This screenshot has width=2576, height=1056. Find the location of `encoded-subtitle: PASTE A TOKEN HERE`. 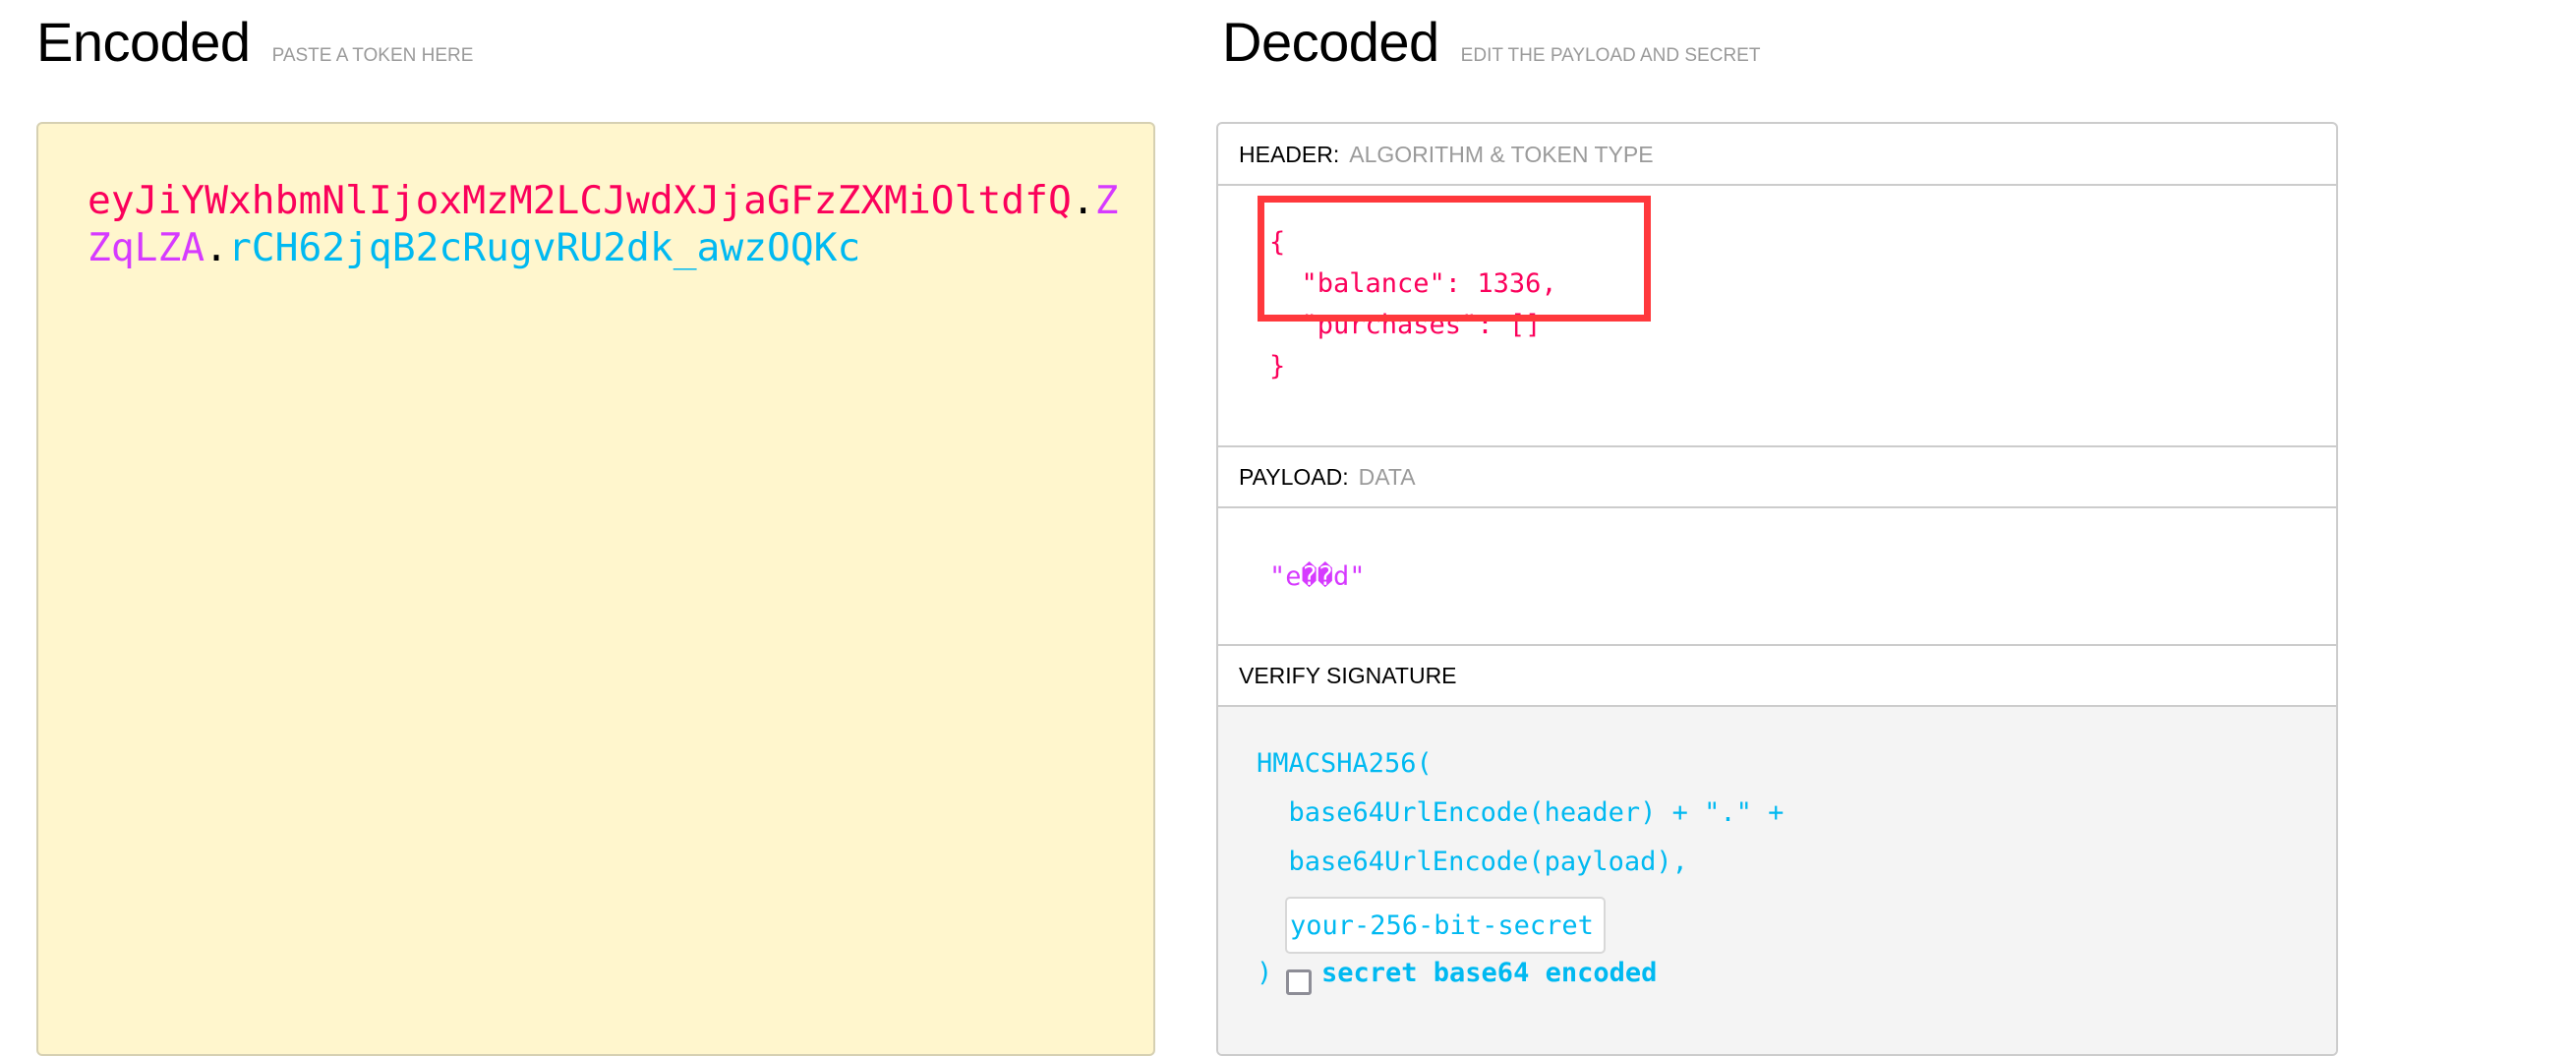

encoded-subtitle: PASTE A TOKEN HERE is located at coordinates (372, 55).